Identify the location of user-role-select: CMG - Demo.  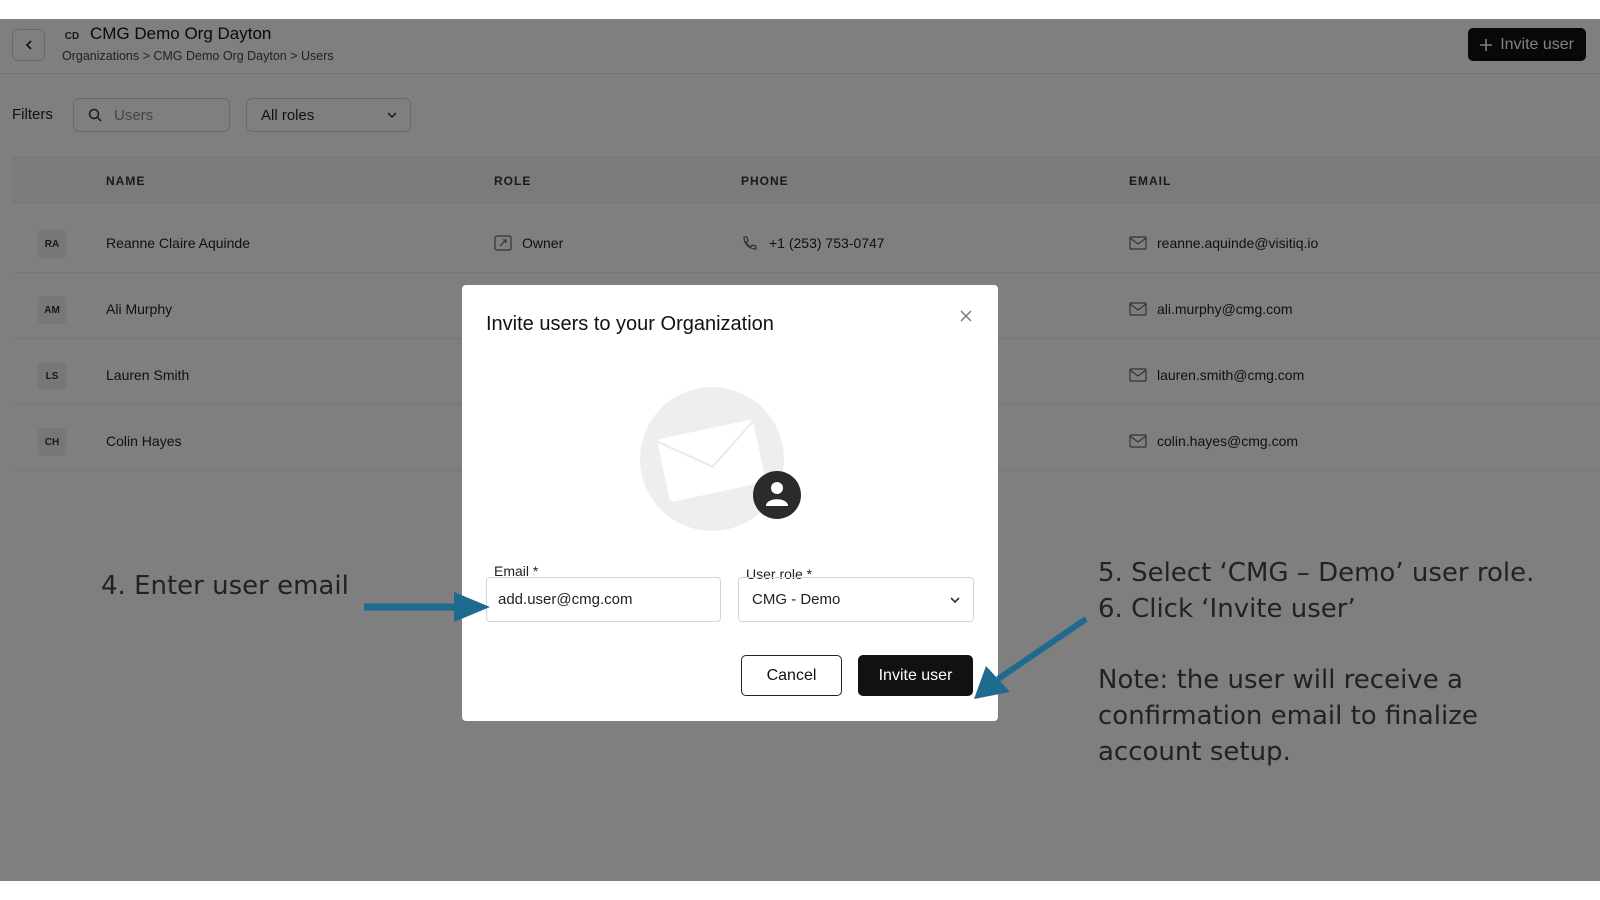
(856, 599).